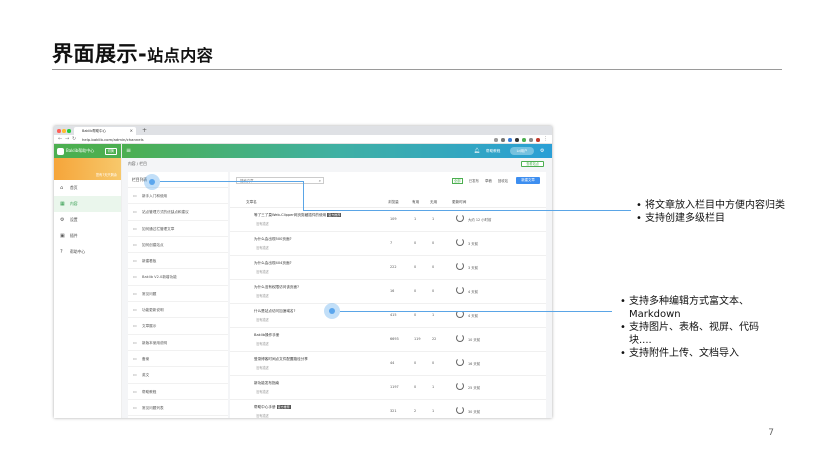 The image size is (828, 466). Describe the element at coordinates (388, 388) in the screenshot. I see `table-row: 新功能发布指南 没有描述 1197 0 1 25 天前` at that location.